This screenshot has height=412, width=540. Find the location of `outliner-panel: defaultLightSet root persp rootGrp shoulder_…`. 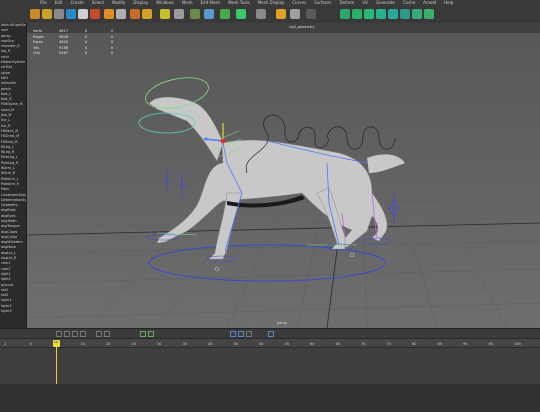

outliner-panel: defaultLightSet root persp rootGrp shoulder_… is located at coordinates (13, 175).